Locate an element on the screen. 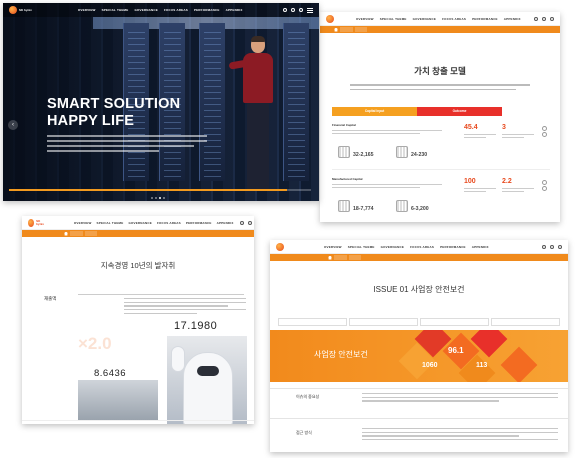 This screenshot has width=580, height=458. capital-figure: 18-7,774 is located at coordinates (355, 206).